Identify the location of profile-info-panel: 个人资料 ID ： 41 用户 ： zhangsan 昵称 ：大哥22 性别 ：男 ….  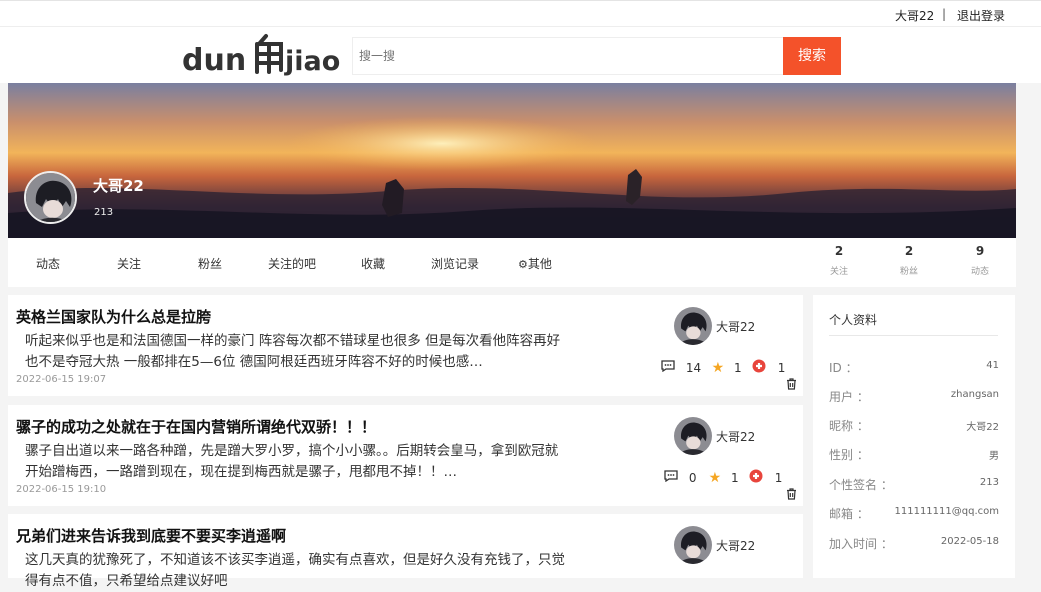
(914, 436).